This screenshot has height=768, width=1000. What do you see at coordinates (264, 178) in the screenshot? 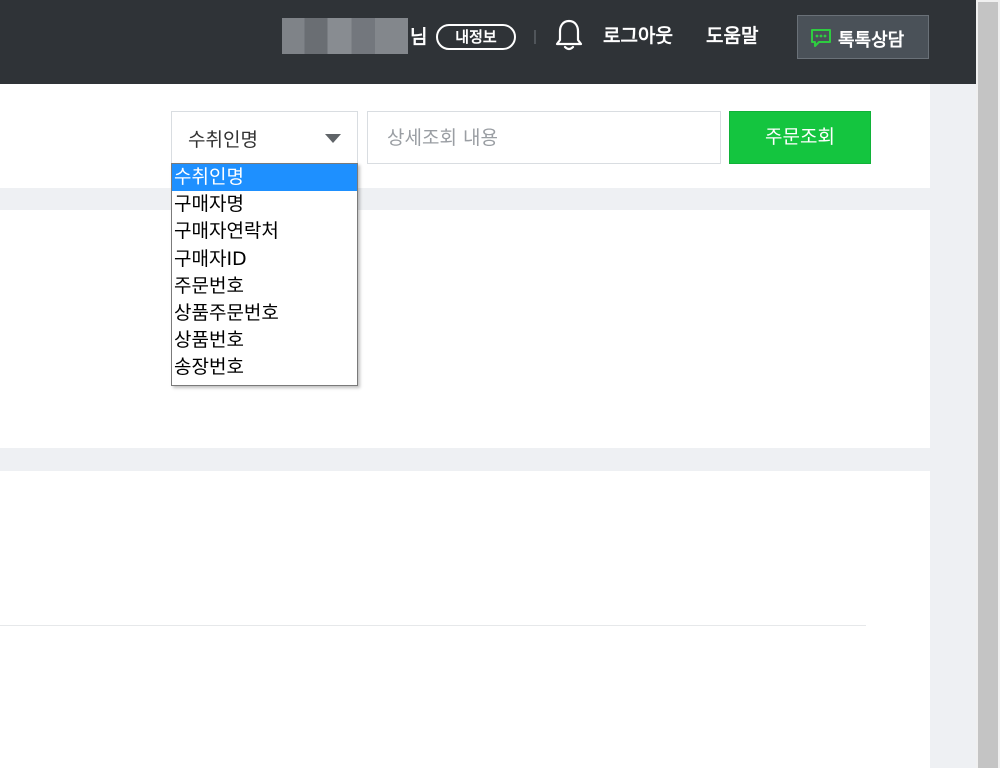
I see `dropdown-option-recipient-name: 수취인명` at bounding box center [264, 178].